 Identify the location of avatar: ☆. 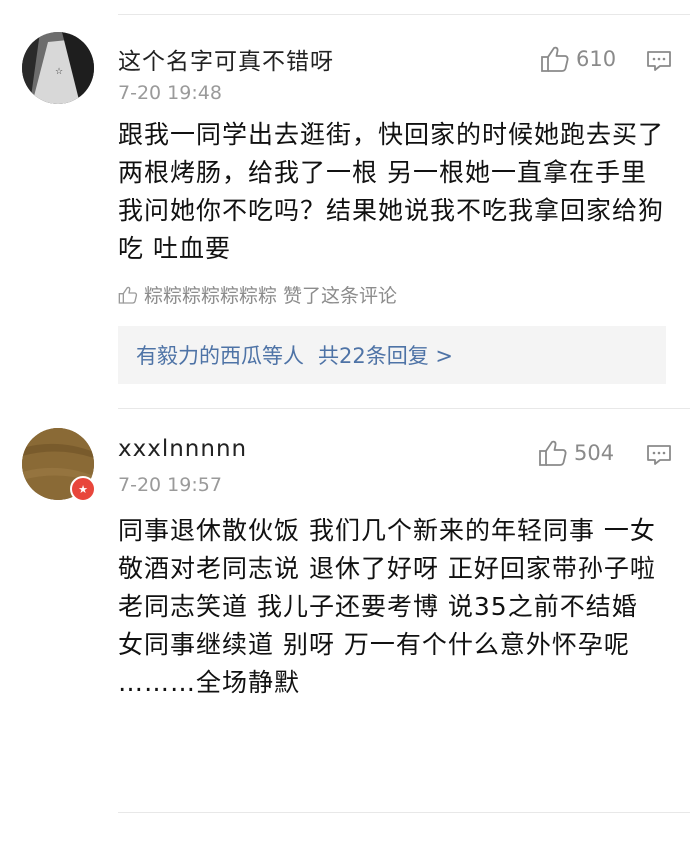
(58, 68).